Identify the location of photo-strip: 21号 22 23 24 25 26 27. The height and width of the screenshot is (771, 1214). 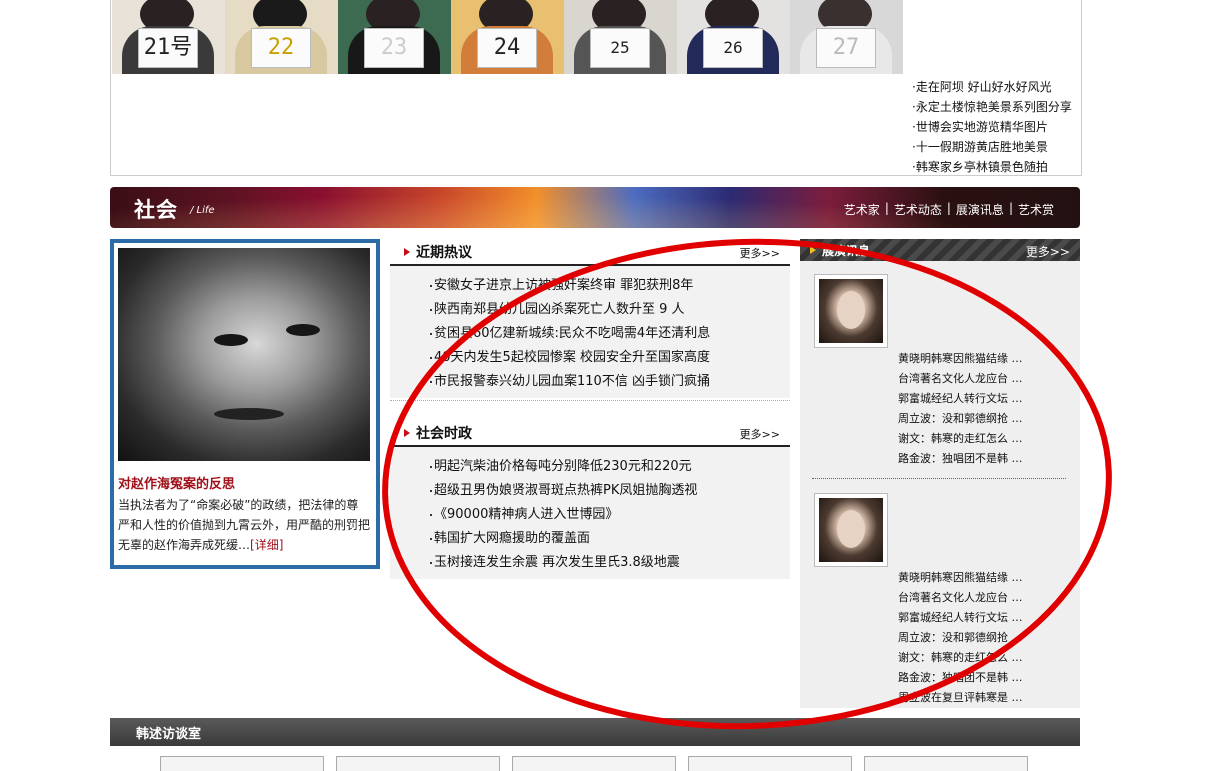
(507, 37).